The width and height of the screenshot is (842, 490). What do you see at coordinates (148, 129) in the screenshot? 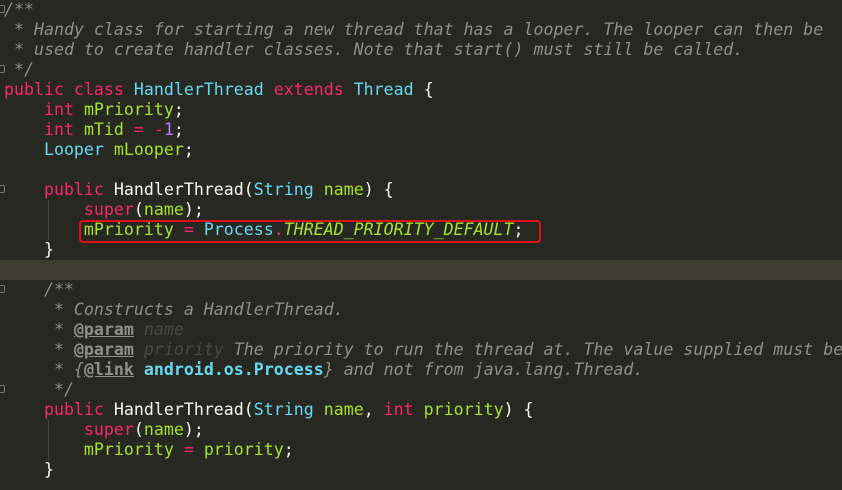
I see `code-token: = -` at bounding box center [148, 129].